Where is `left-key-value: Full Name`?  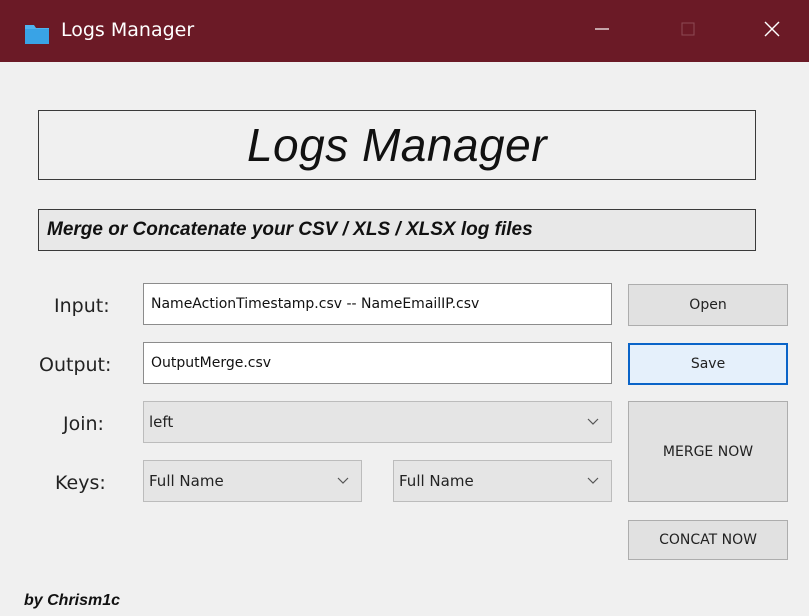
left-key-value: Full Name is located at coordinates (186, 481).